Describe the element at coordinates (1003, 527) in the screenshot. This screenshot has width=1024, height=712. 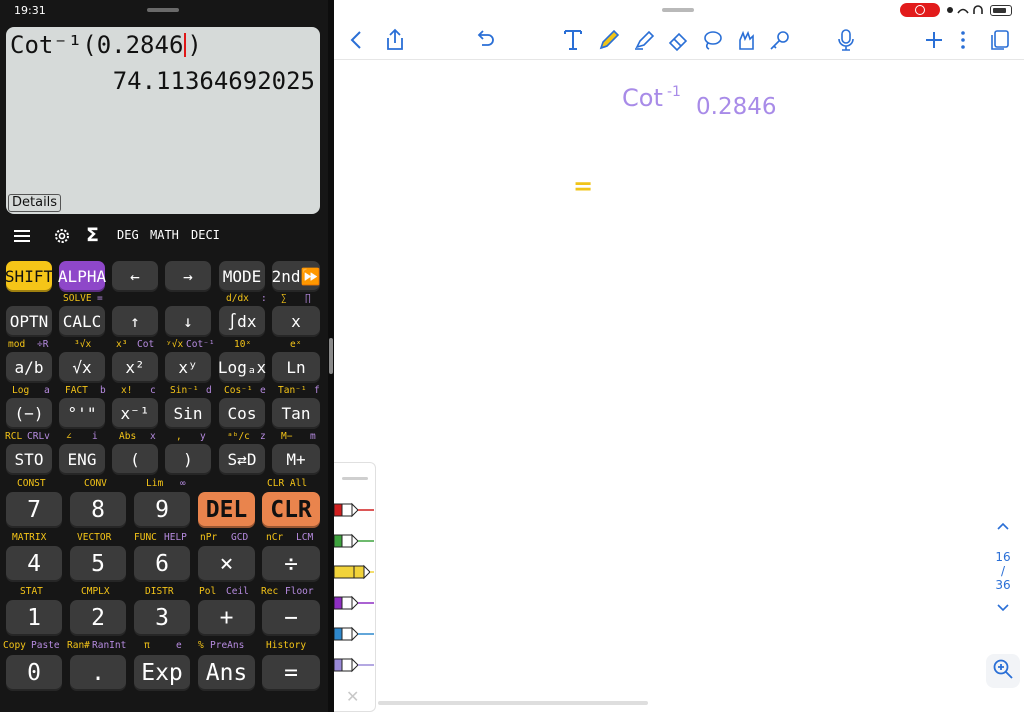
I see `page-up-icon` at that location.